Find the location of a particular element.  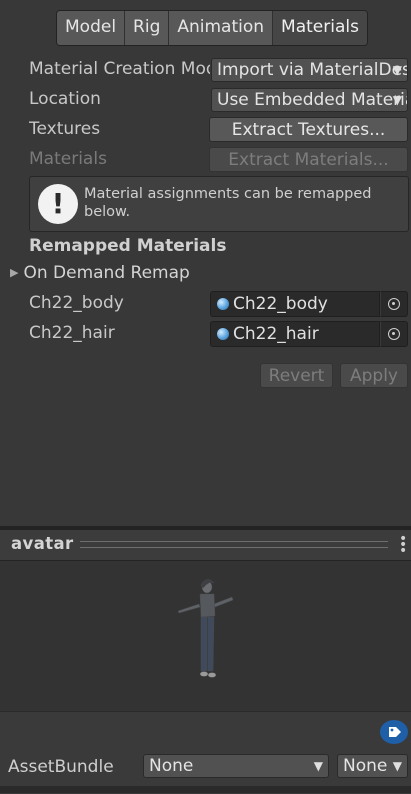

remapped-materials-title: Remapped Materials is located at coordinates (128, 246).